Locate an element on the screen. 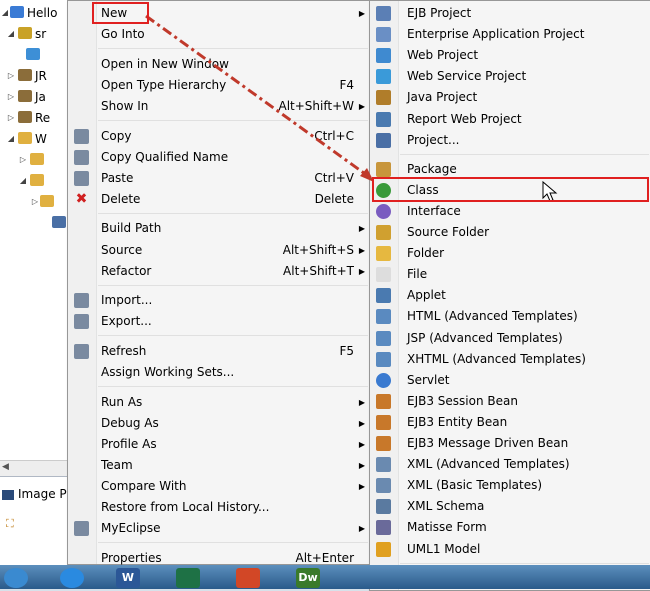 The image size is (650, 591). tree-row: ▷ Ja is located at coordinates (35, 97).